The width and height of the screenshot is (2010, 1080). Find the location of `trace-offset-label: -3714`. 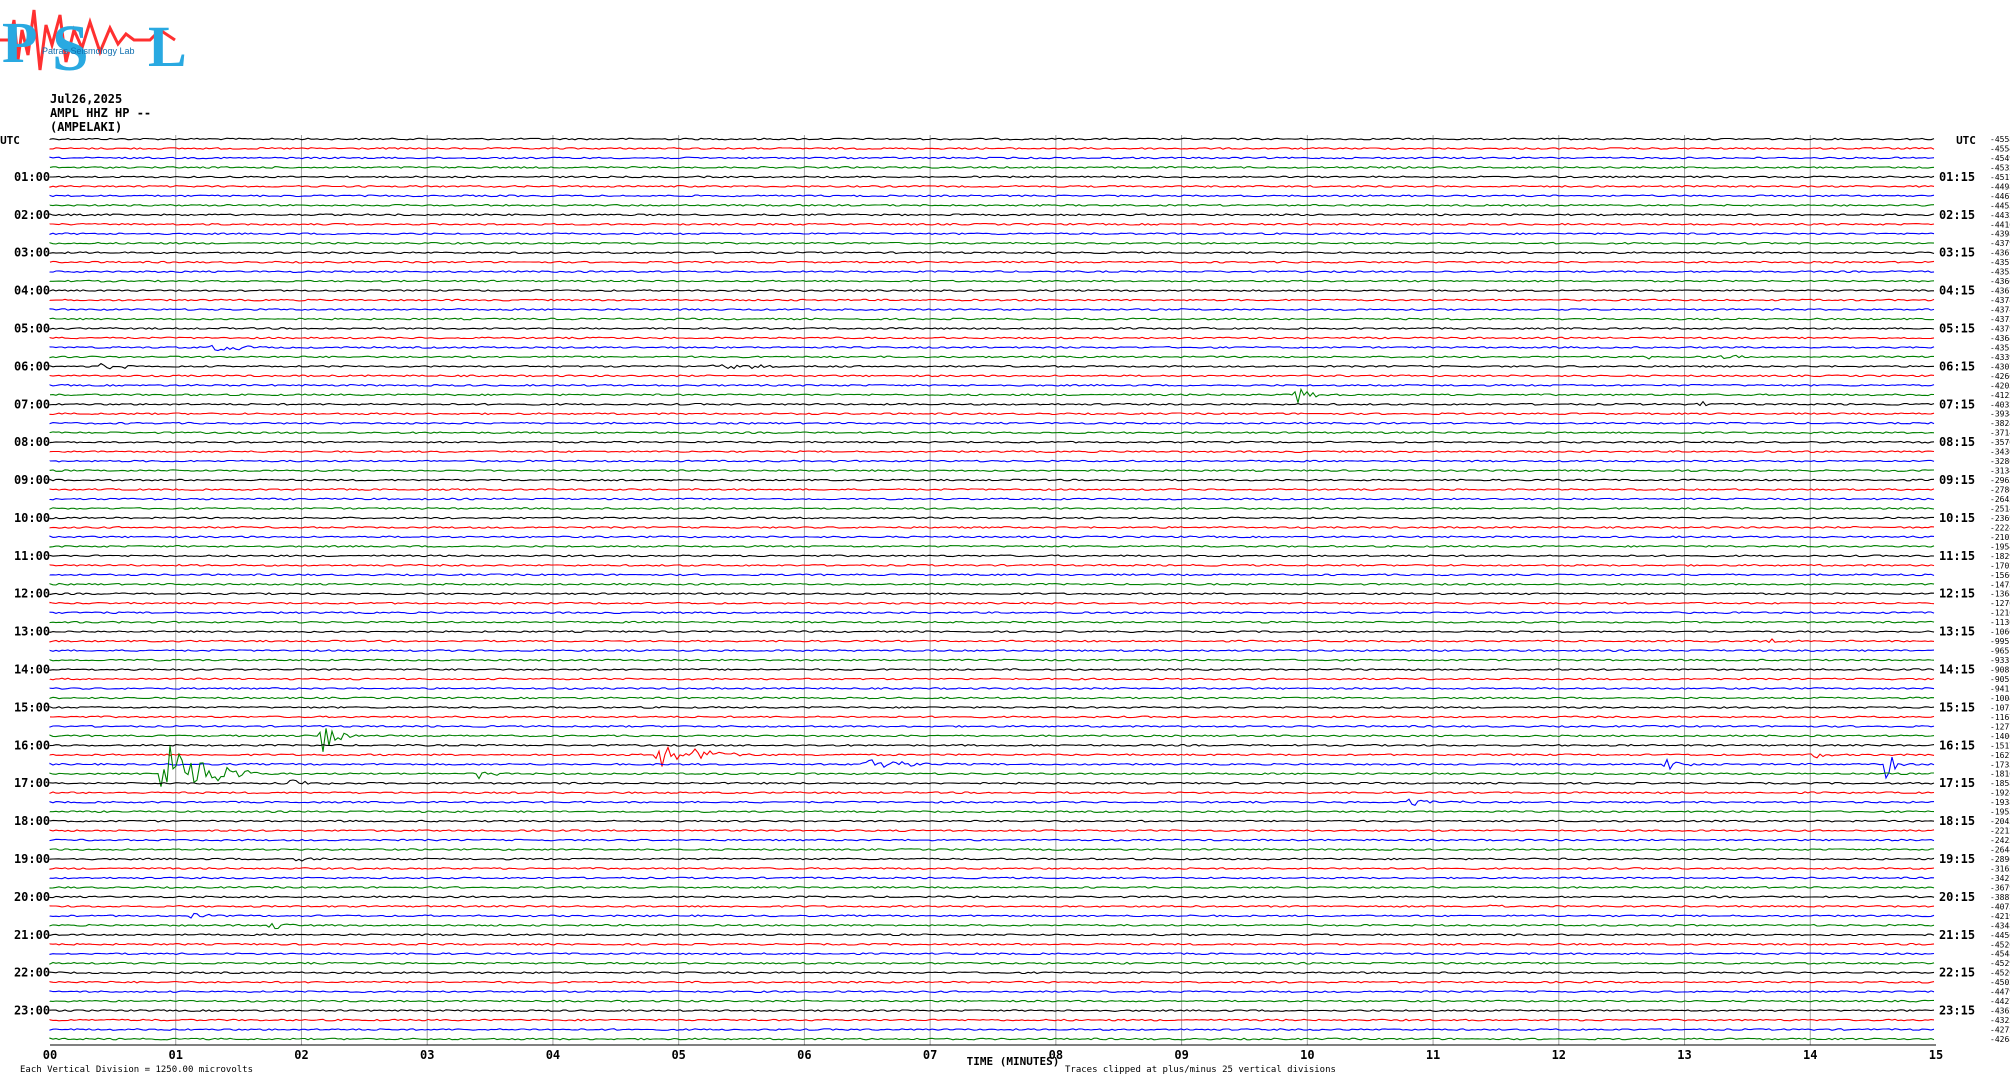

trace-offset-label: -3714 is located at coordinates (2000, 433).